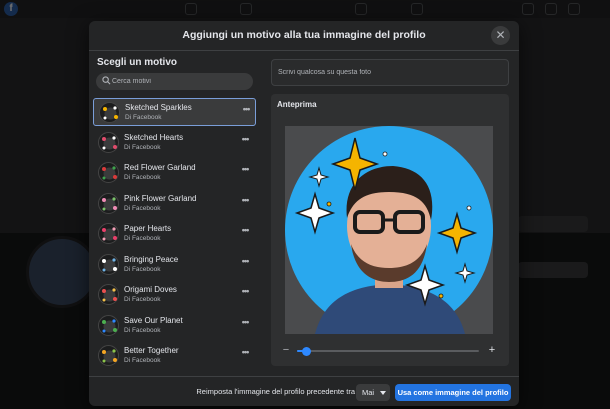 This screenshot has height=409, width=610. What do you see at coordinates (154, 137) in the screenshot?
I see `frame-name: Sketched Hearts` at bounding box center [154, 137].